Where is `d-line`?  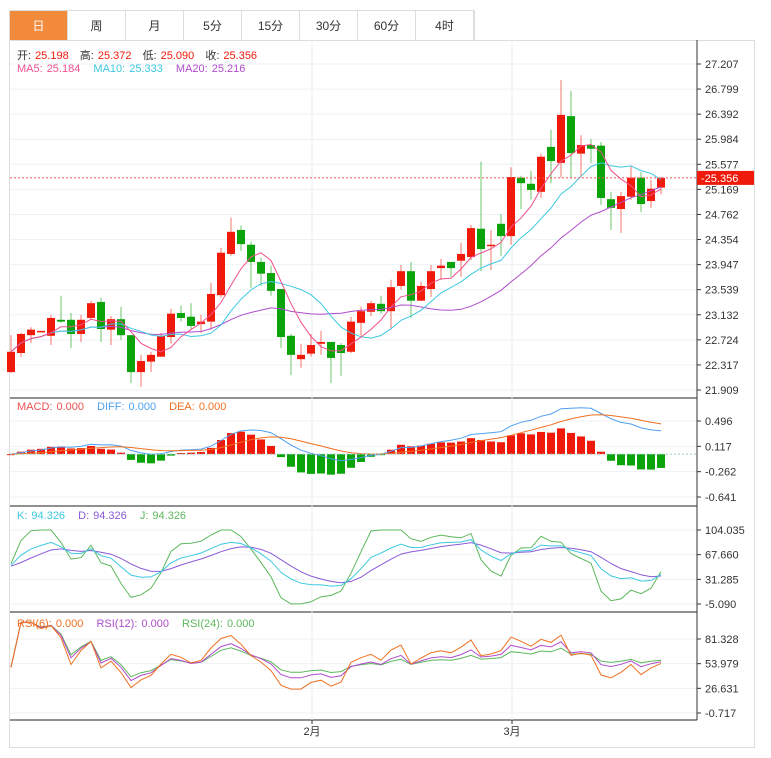
d-line is located at coordinates (336, 563).